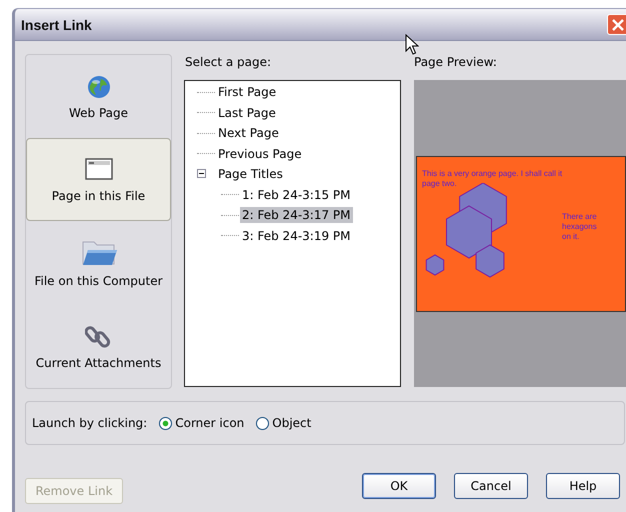 This screenshot has height=512, width=626. What do you see at coordinates (99, 87) in the screenshot?
I see `globe-icon` at bounding box center [99, 87].